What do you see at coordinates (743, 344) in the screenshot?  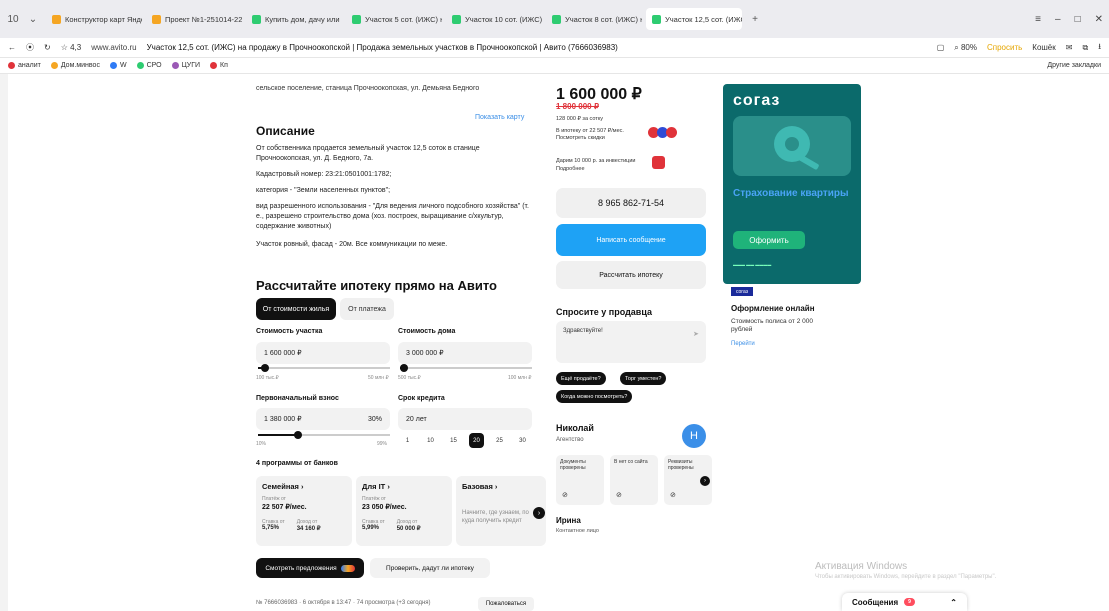 I see `ad-go-link: Перейти` at bounding box center [743, 344].